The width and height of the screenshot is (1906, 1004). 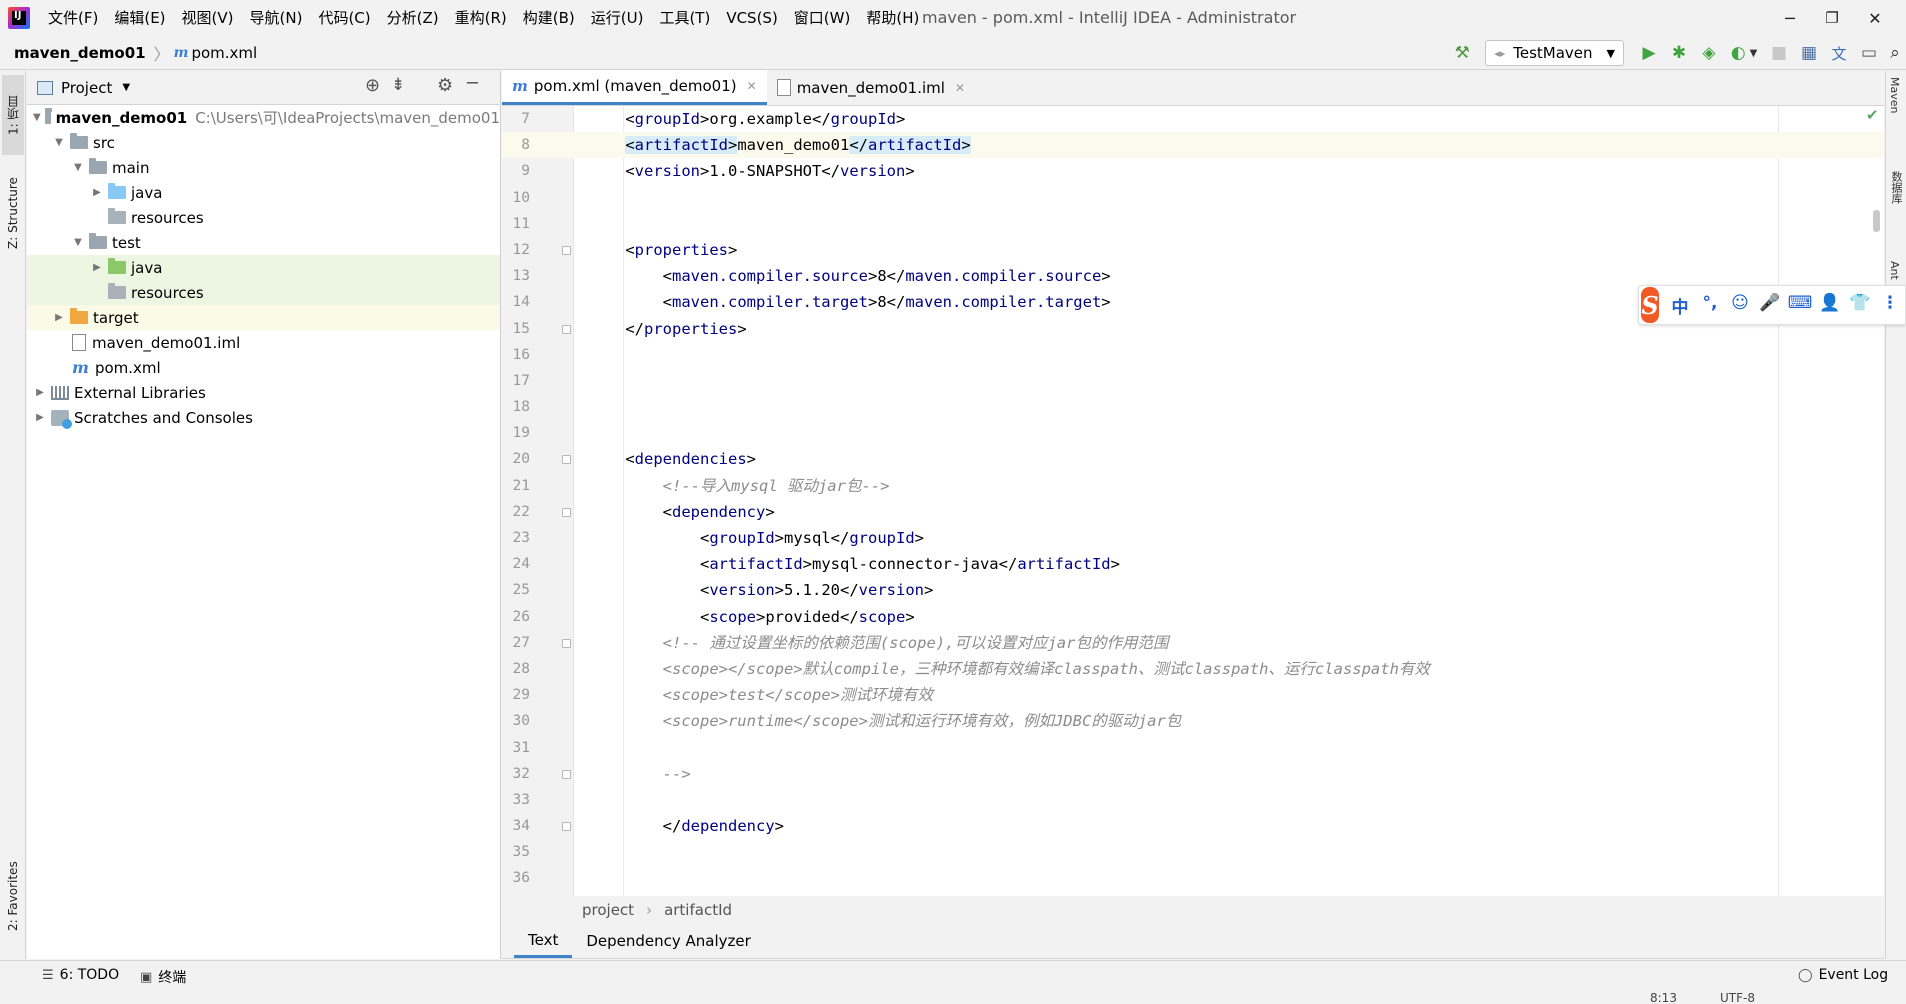 I want to click on search-icon: ⌕, so click(x=1895, y=53).